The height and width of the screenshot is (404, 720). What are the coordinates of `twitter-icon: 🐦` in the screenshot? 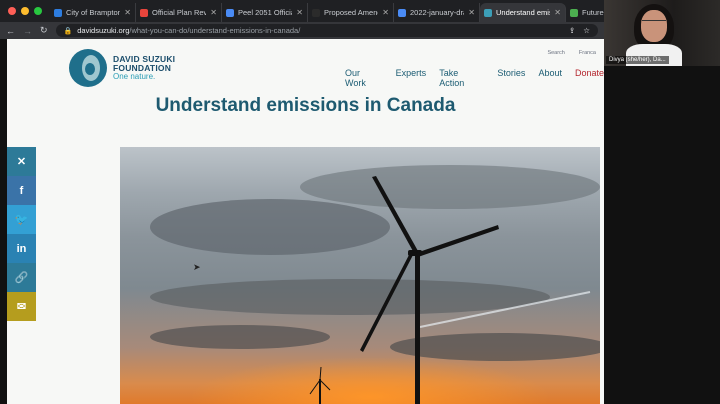 It's located at (21, 220).